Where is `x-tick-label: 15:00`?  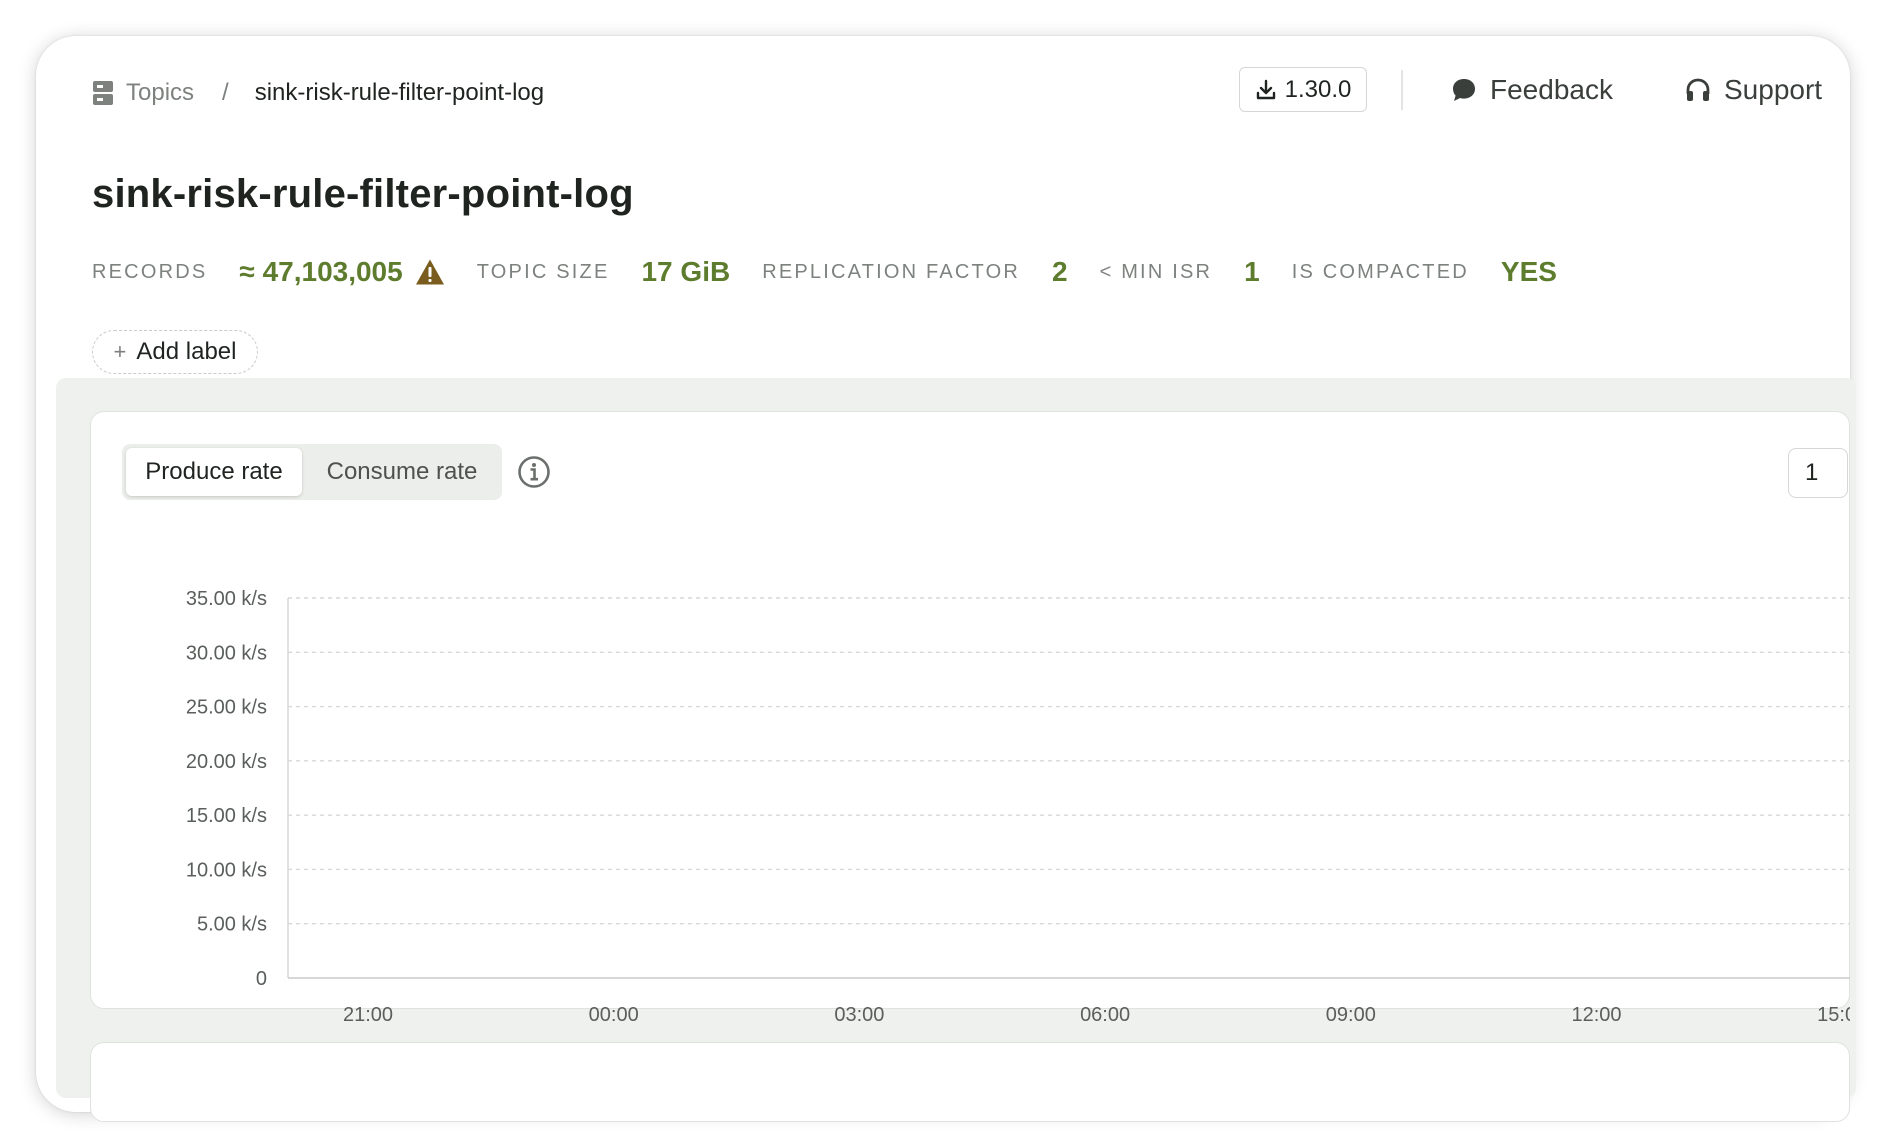 x-tick-label: 15:00 is located at coordinates (1833, 1015).